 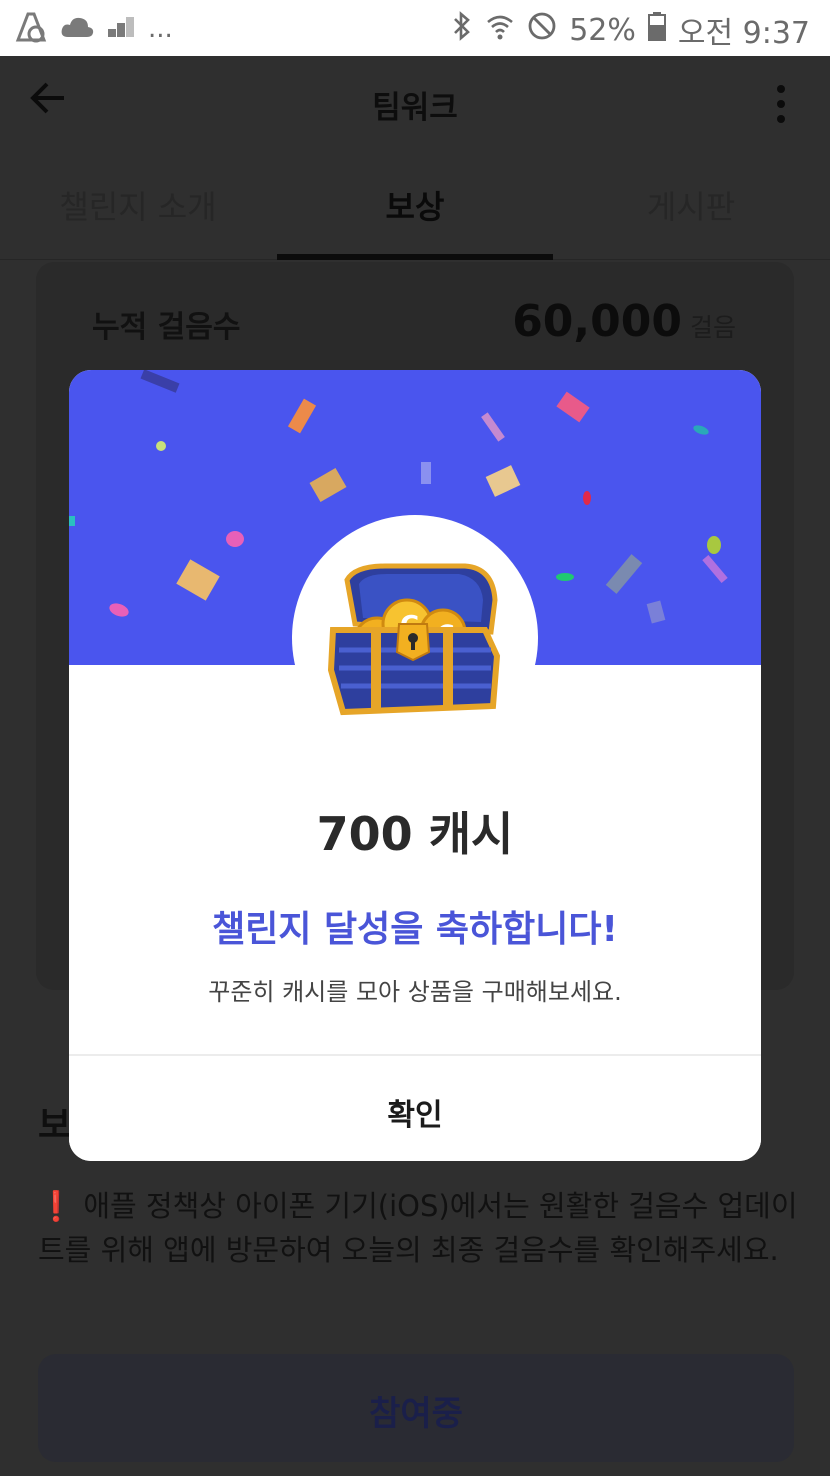 I want to click on tab-reward: 보상, so click(x=415, y=205).